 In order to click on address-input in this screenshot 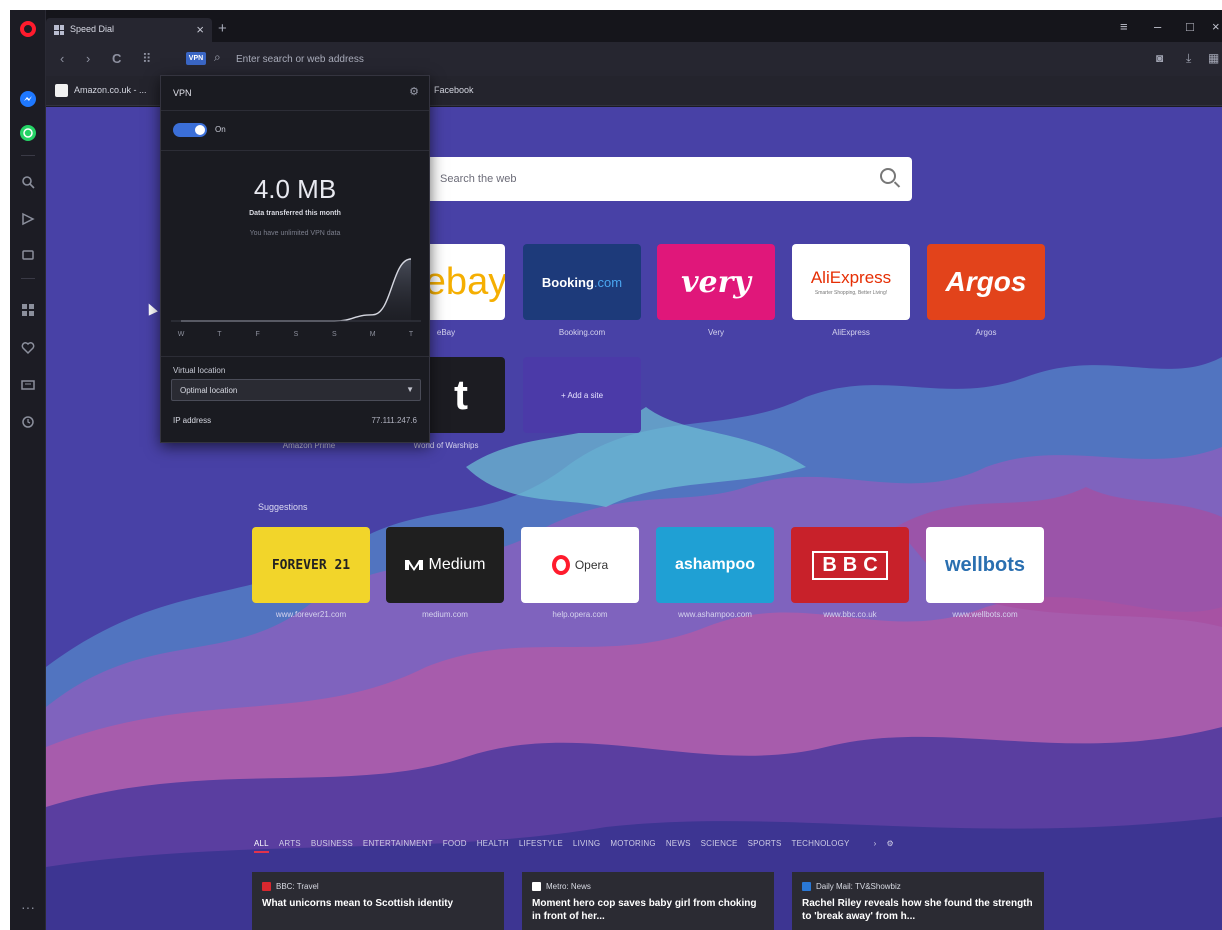, I will do `click(536, 59)`.